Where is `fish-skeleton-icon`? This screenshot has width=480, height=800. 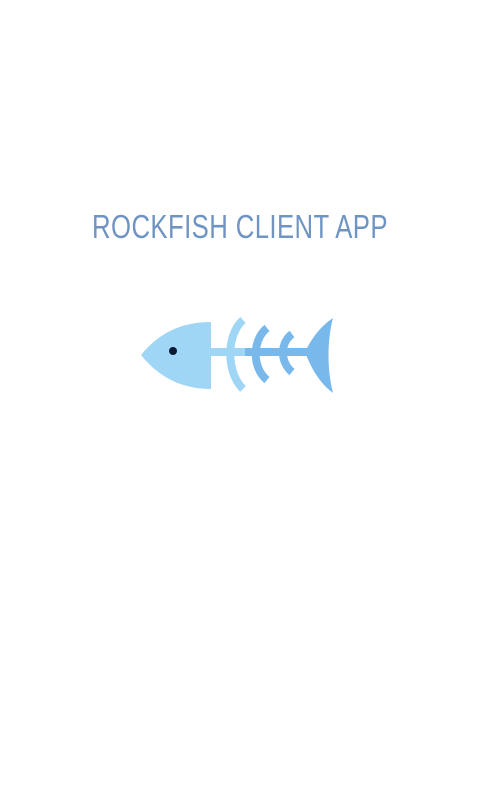 fish-skeleton-icon is located at coordinates (237, 355).